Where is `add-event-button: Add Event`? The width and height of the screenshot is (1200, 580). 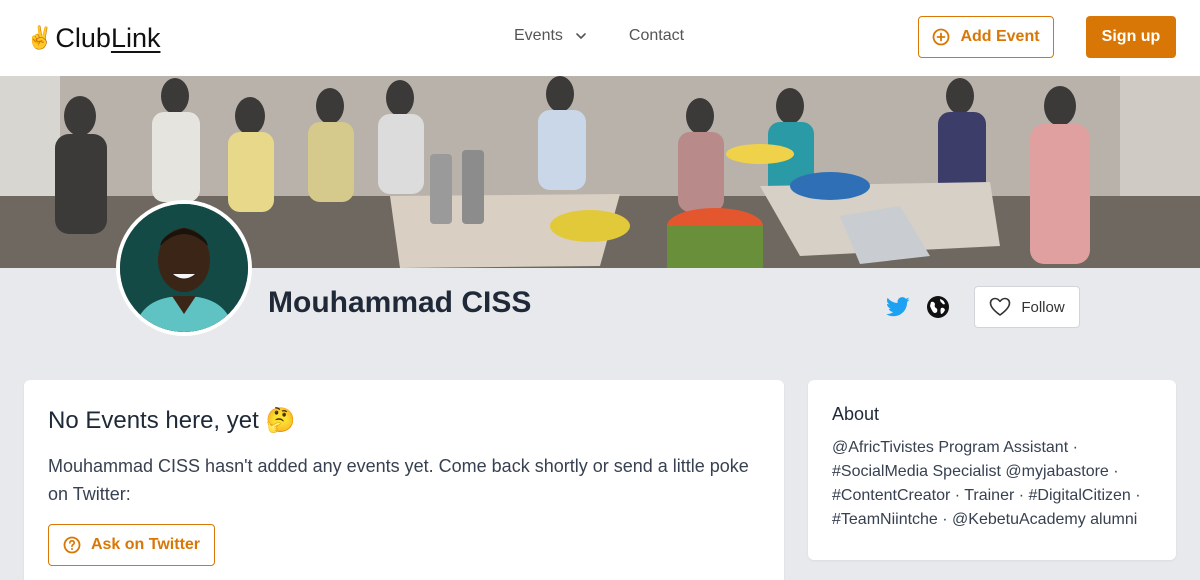
add-event-button: Add Event is located at coordinates (986, 37).